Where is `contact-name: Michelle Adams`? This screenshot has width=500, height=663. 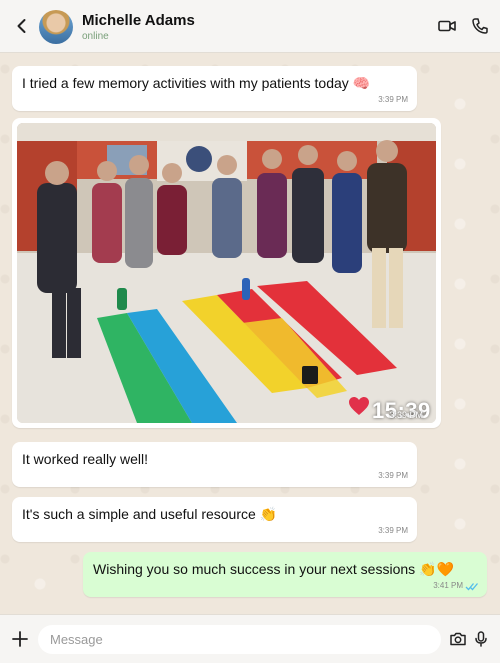
contact-name: Michelle Adams is located at coordinates (138, 20).